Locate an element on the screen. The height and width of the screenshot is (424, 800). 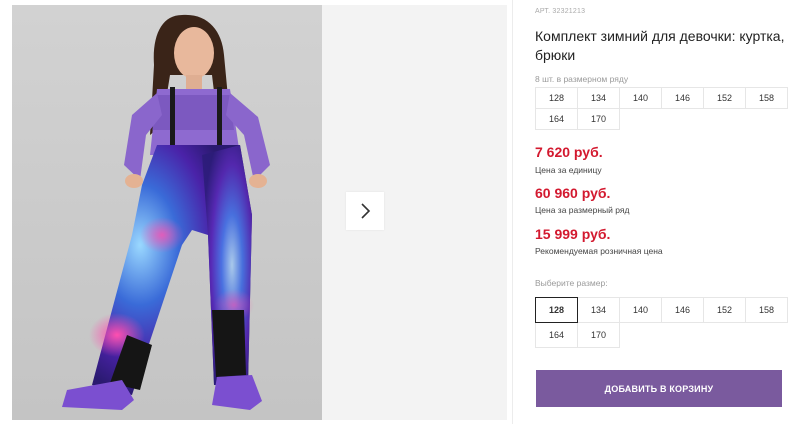
pack-size-cell: 146 is located at coordinates (682, 98).